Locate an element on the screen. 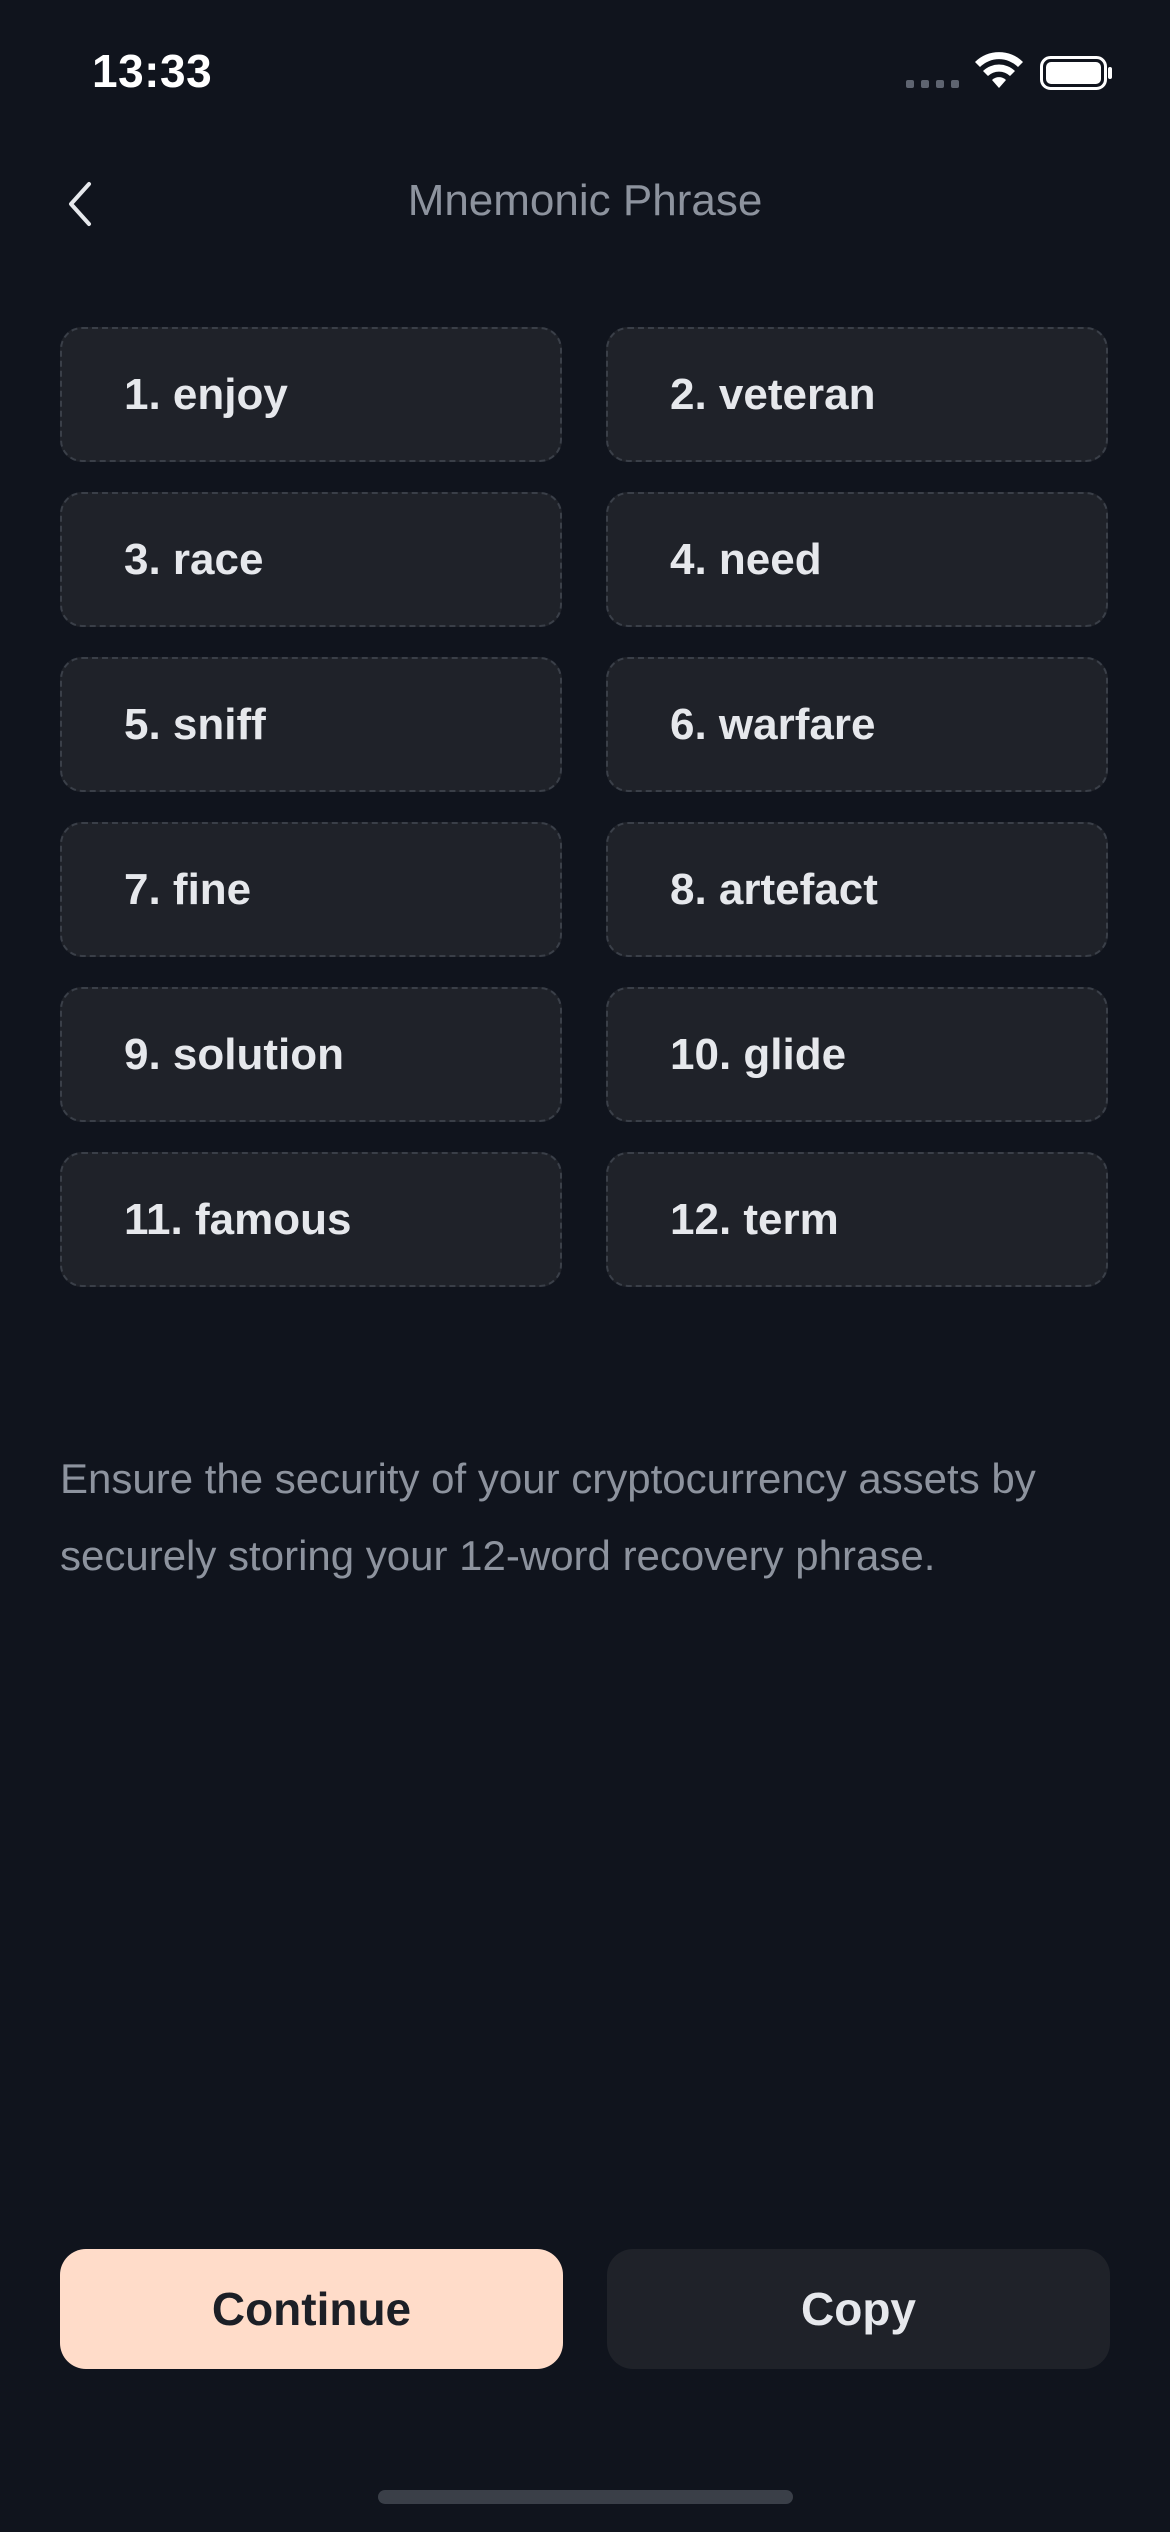 The width and height of the screenshot is (1170, 2532). cellular-signal-icon is located at coordinates (932, 84).